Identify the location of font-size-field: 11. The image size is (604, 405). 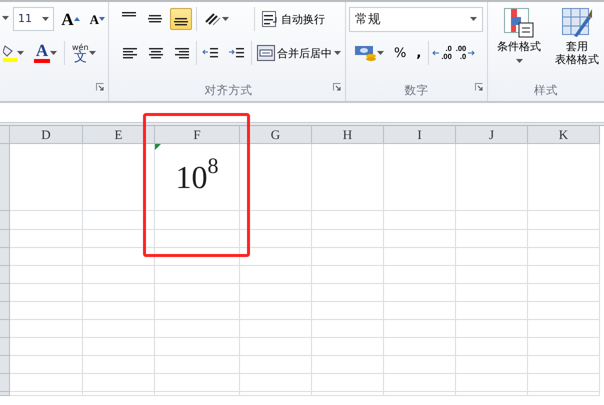
(33, 19).